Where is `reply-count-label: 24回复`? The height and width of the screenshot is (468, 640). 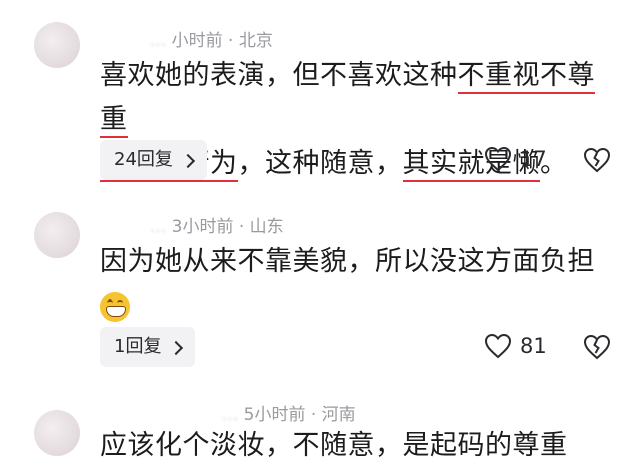
reply-count-label: 24回复 is located at coordinates (143, 159).